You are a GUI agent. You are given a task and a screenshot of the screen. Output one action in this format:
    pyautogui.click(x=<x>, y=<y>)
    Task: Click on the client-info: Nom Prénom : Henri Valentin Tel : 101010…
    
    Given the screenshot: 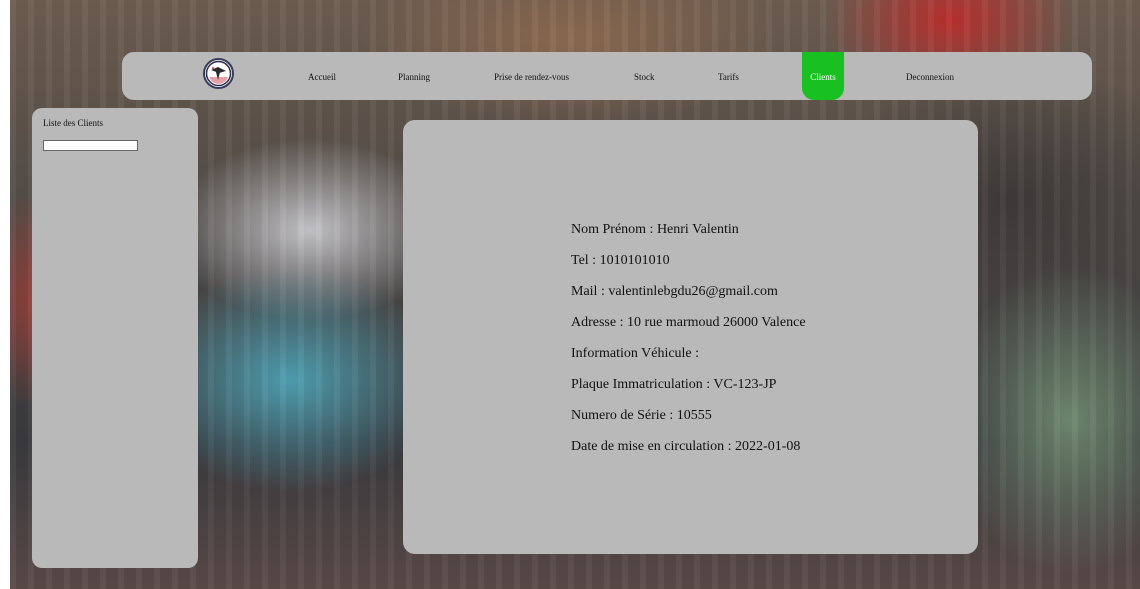 What is the action you would take?
    pyautogui.click(x=688, y=345)
    